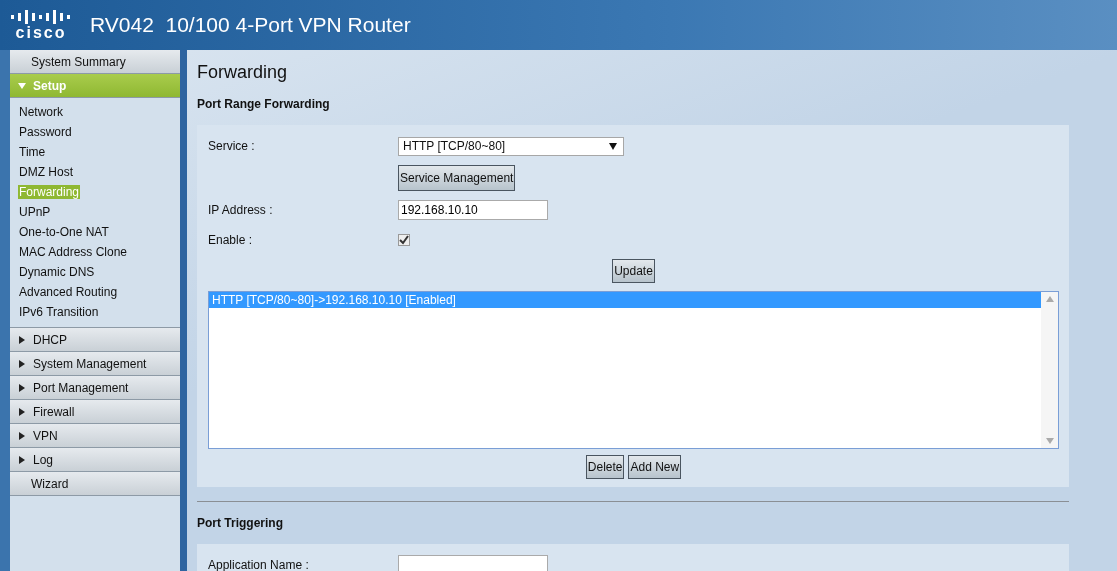  What do you see at coordinates (95, 340) in the screenshot?
I see `nav-section: DHCP` at bounding box center [95, 340].